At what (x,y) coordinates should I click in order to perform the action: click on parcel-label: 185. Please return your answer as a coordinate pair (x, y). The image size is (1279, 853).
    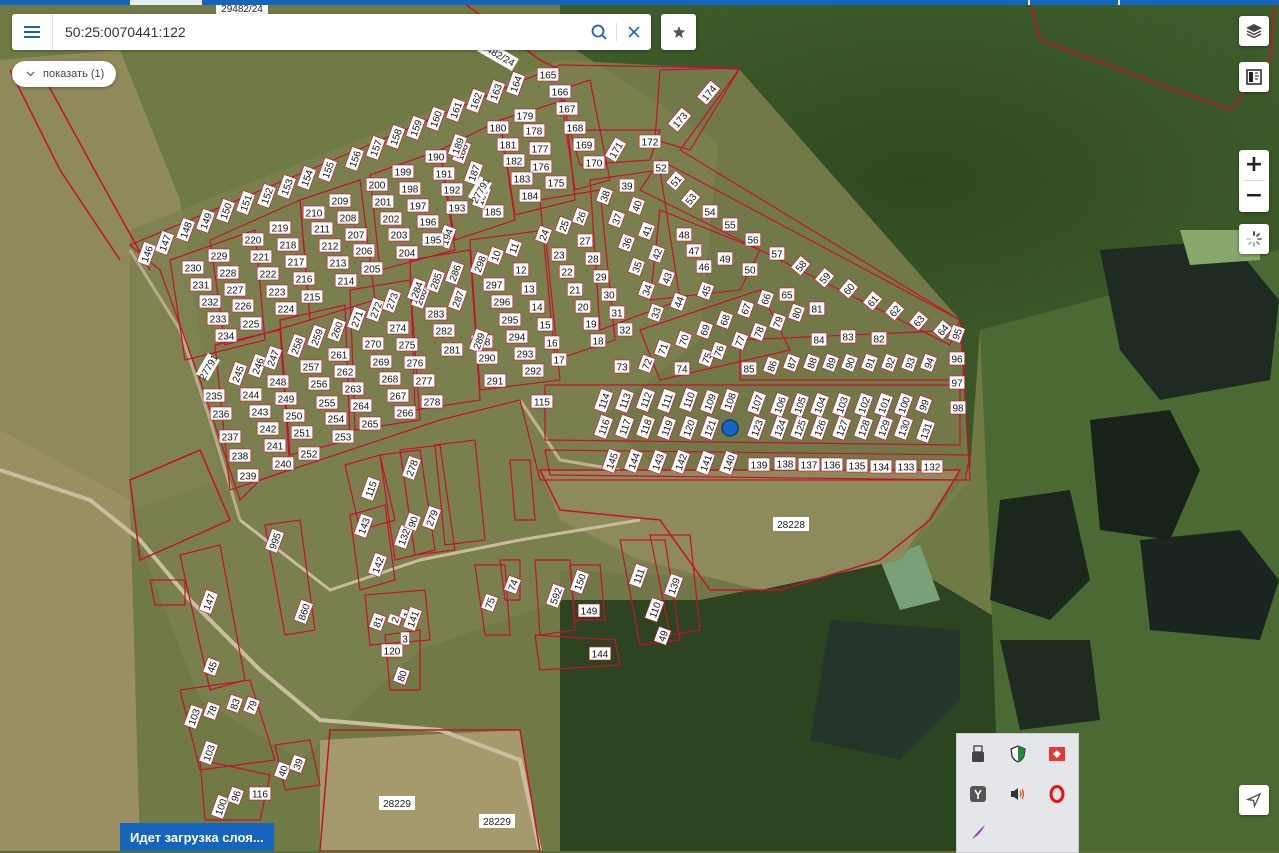
    Looking at the image, I should click on (493, 213).